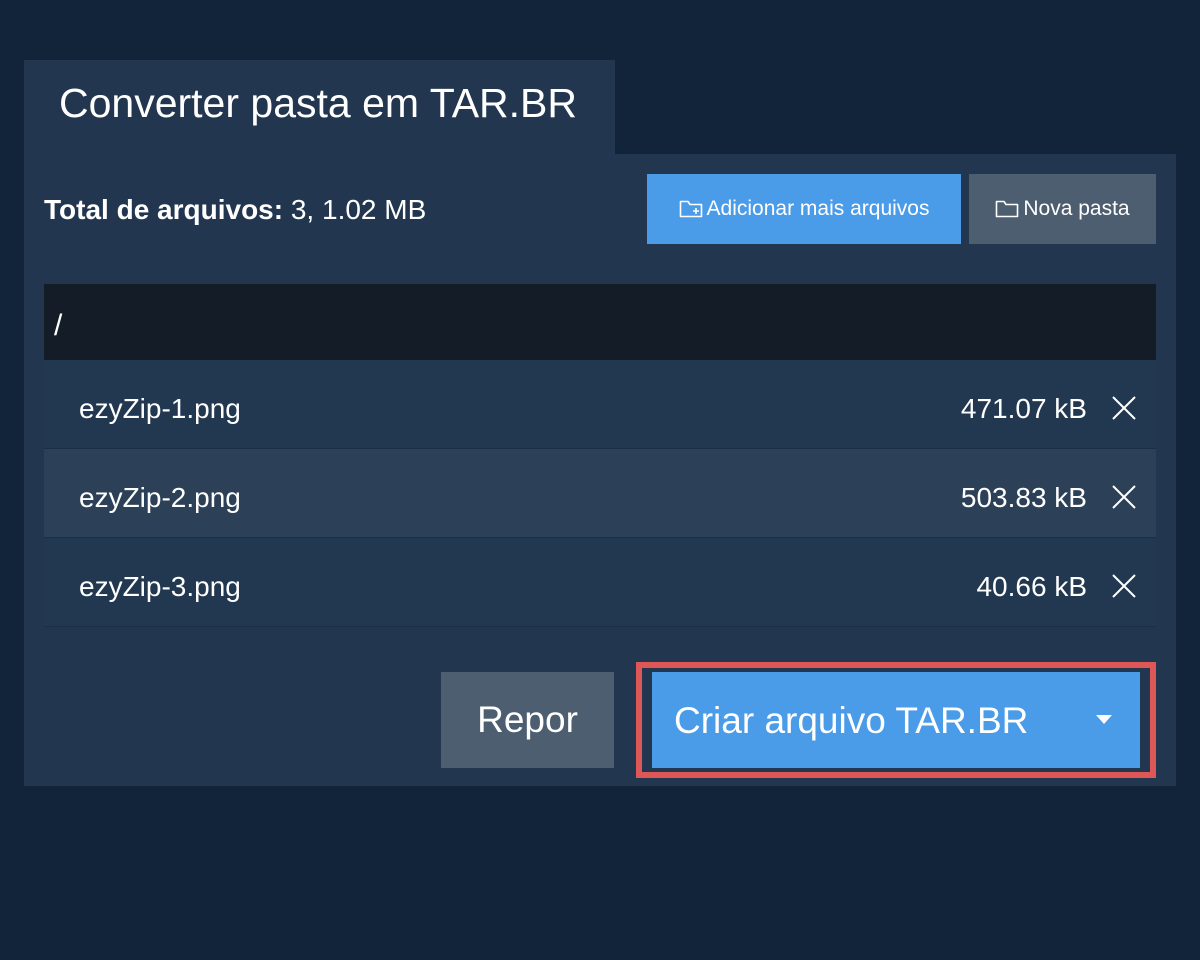 This screenshot has width=1200, height=960. What do you see at coordinates (1023, 408) in the screenshot?
I see `file-size: 471.07 kB` at bounding box center [1023, 408].